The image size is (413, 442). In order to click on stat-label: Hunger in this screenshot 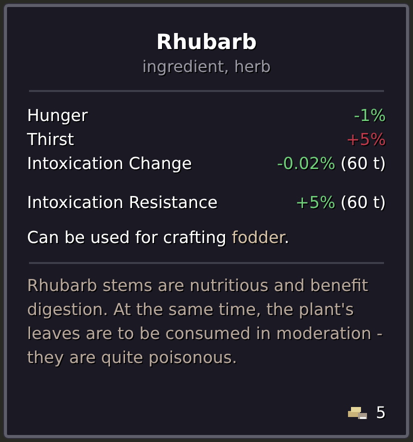, I will do `click(57, 115)`.